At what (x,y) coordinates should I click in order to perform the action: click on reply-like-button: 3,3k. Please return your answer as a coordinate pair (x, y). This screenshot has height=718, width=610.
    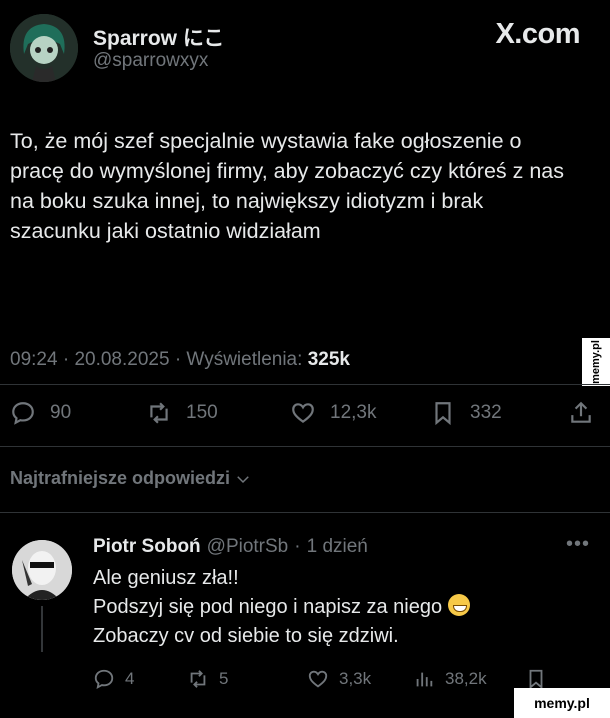
    Looking at the image, I should click on (339, 679).